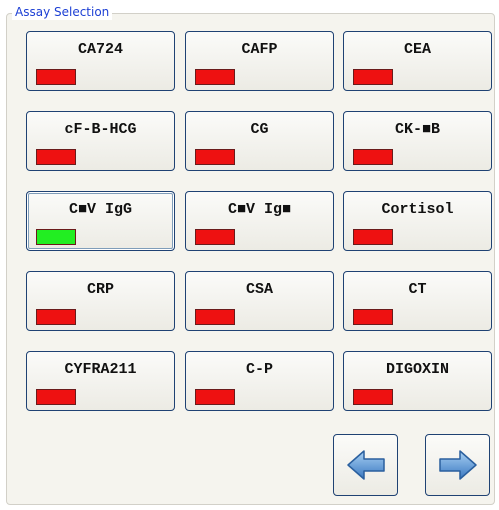  I want to click on arrow-right-icon, so click(458, 465).